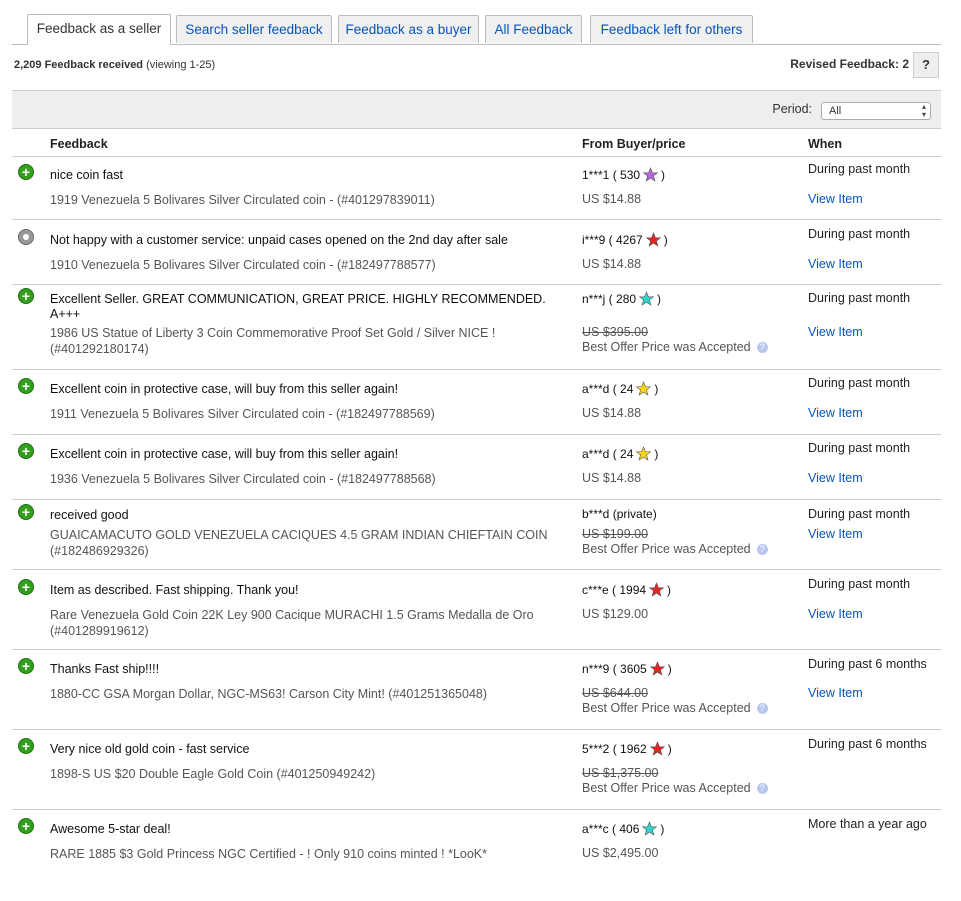  I want to click on buyer-info: n***j ( 280), so click(621, 298).